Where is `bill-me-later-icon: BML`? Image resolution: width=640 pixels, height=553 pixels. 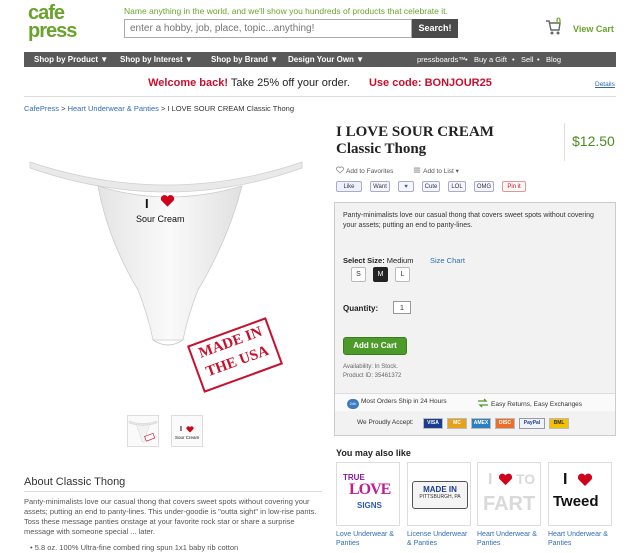
bill-me-later-icon: BML is located at coordinates (559, 423).